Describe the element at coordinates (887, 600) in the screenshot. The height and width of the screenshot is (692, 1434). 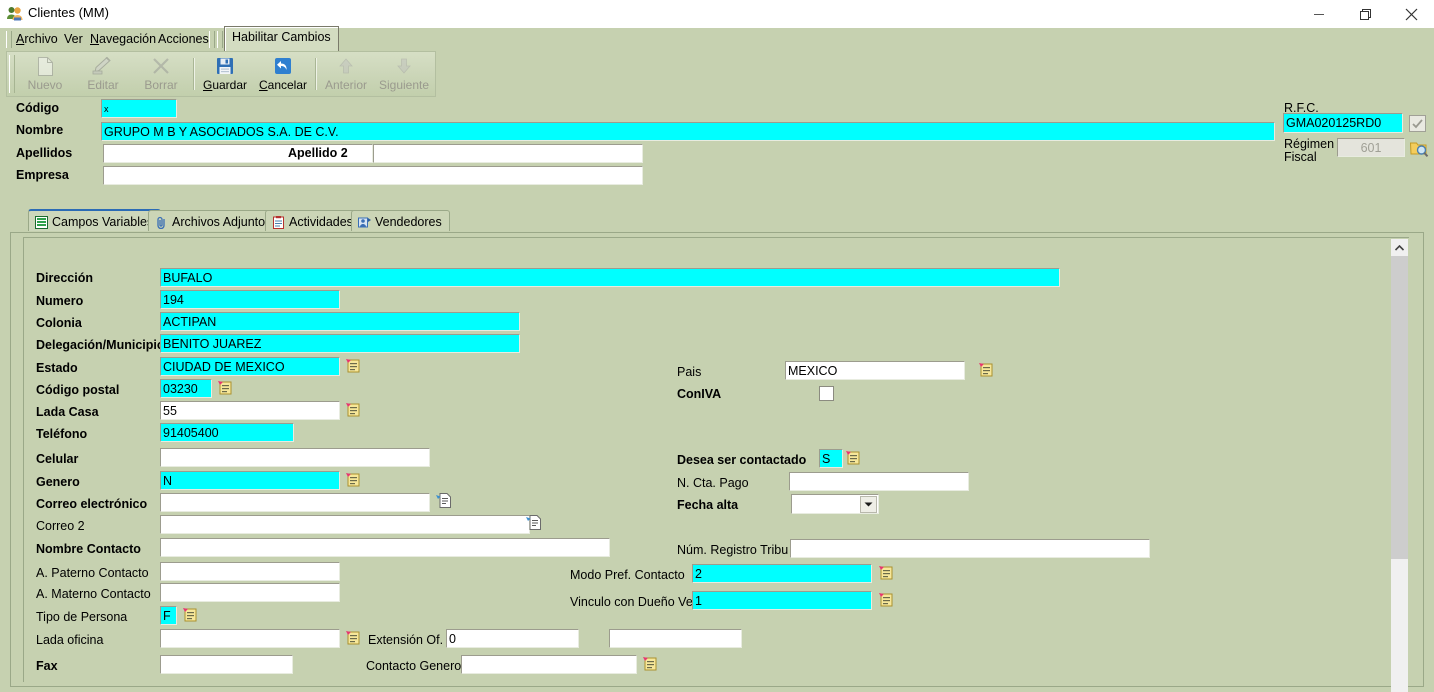
I see `vinculo-con-dueno-ve-lookup-icon` at that location.